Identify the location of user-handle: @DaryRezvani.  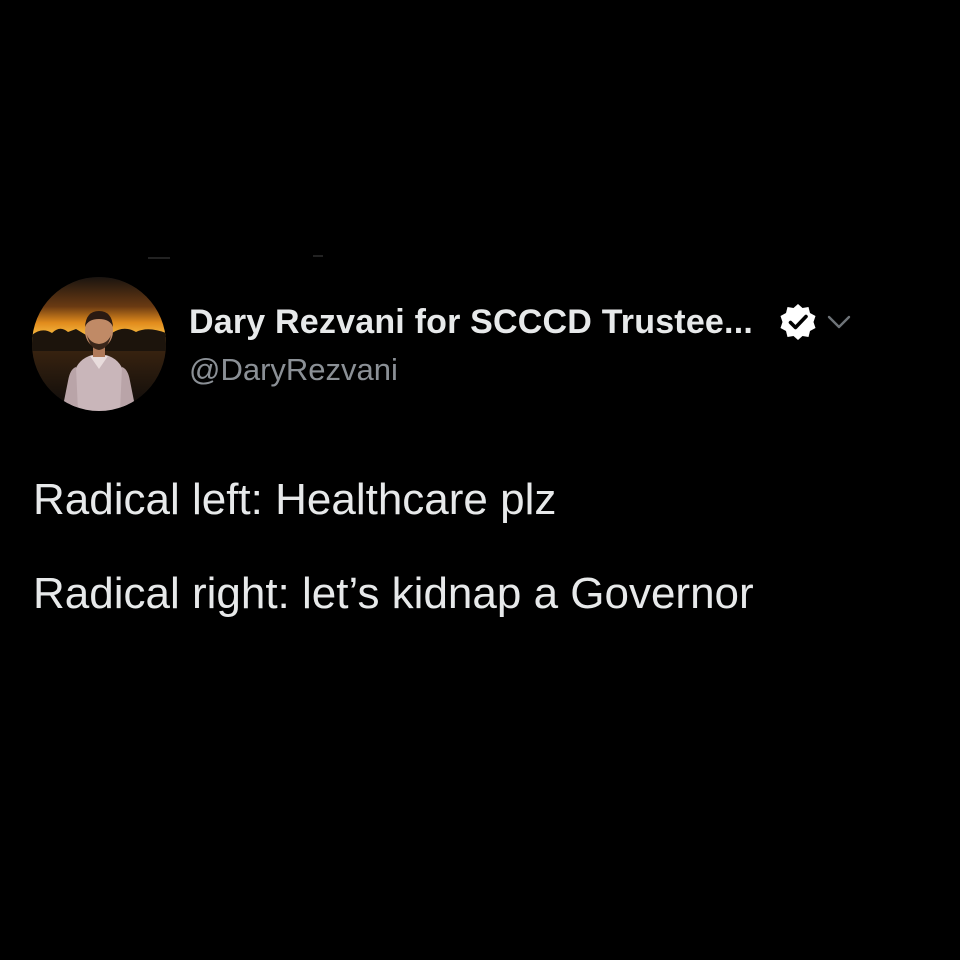
(559, 370).